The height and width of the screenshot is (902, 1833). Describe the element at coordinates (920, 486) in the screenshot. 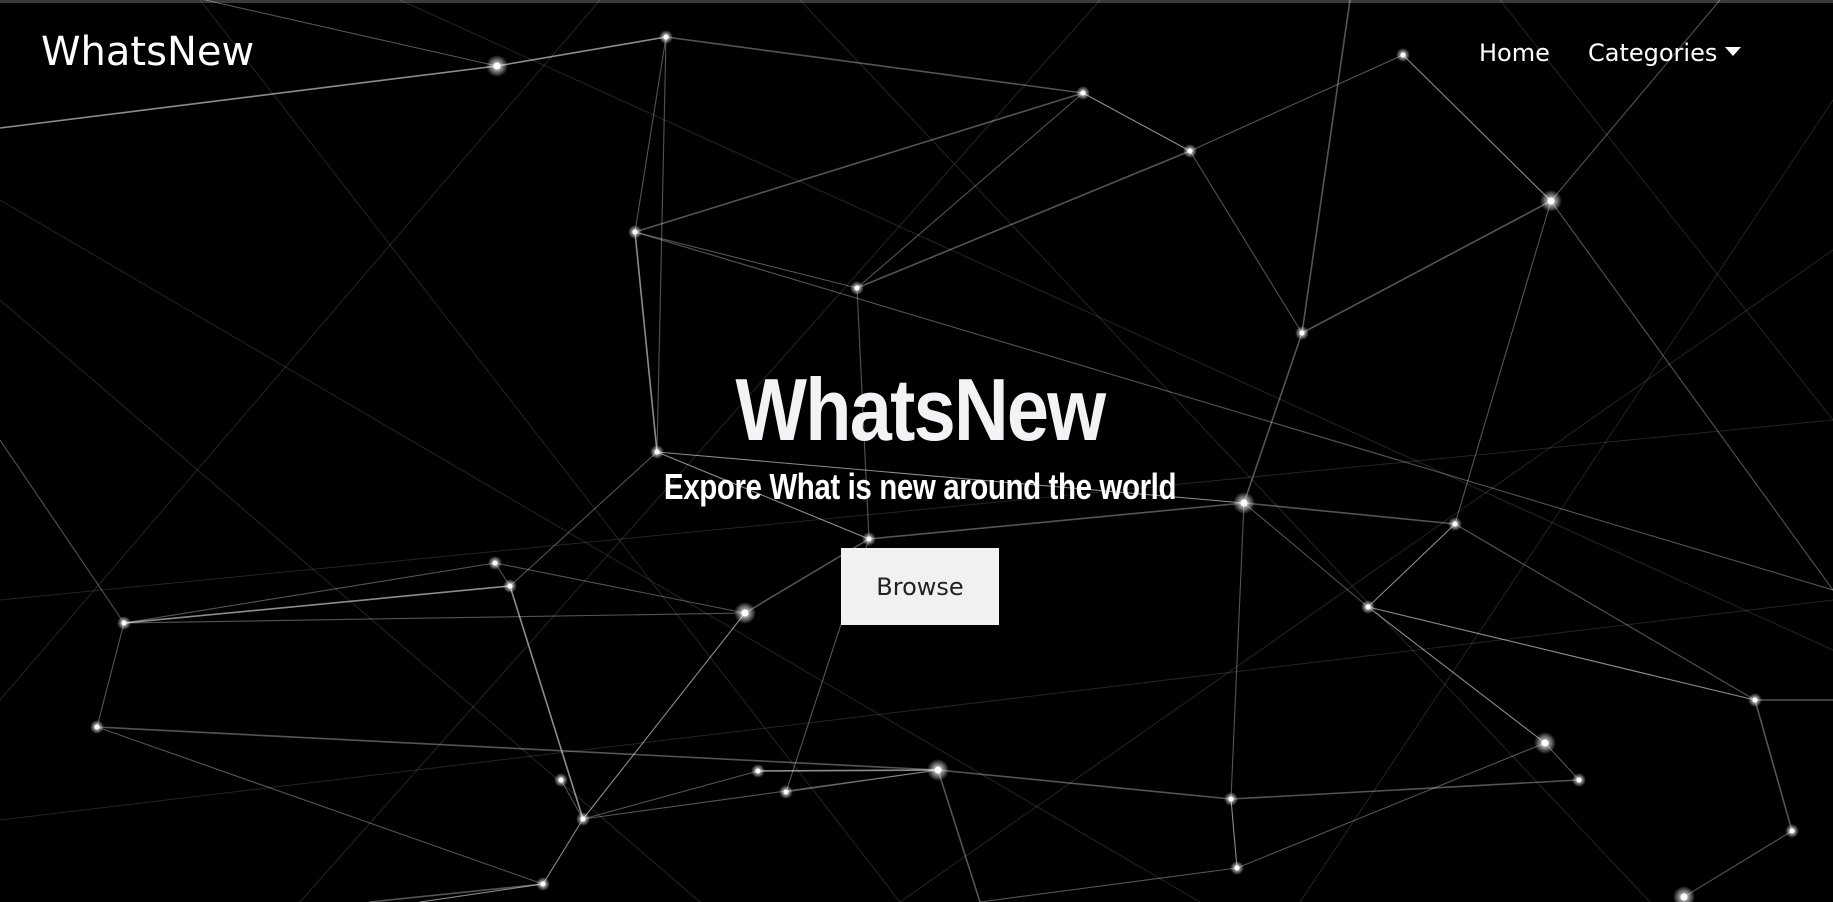

I see `hero-subtitle: Expore What is new around the world` at that location.